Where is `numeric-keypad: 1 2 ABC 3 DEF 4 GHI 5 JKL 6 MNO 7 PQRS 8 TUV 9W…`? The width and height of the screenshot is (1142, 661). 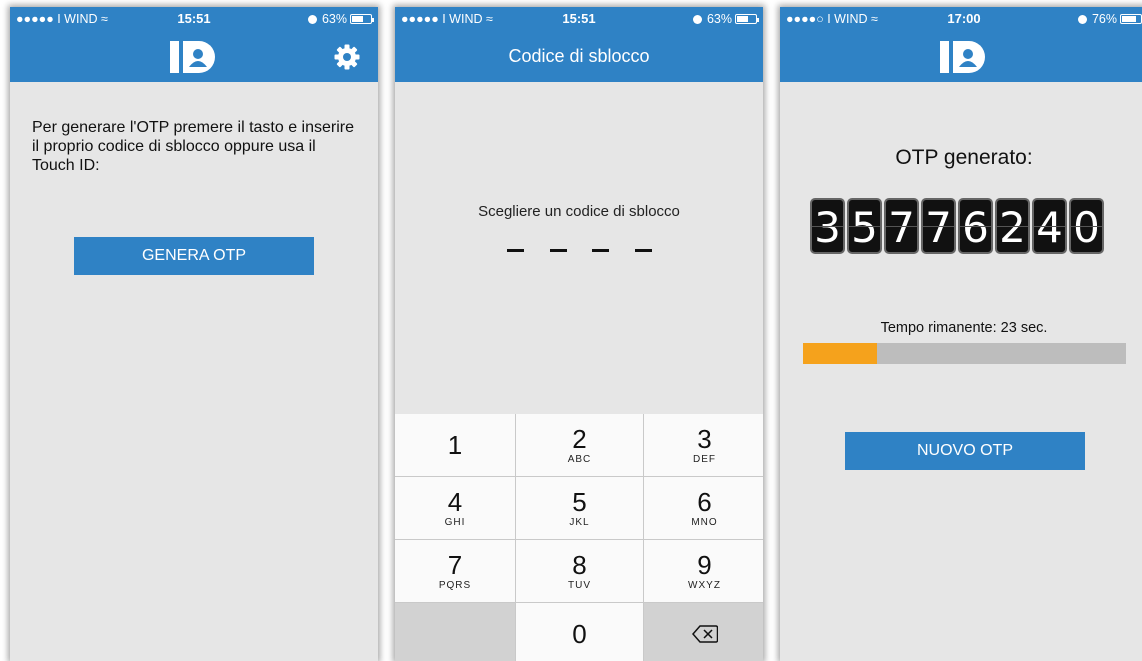
numeric-keypad: 1 2 ABC 3 DEF 4 GHI 5 JKL 6 MNO 7 PQRS 8 TUV 9W… is located at coordinates (579, 537).